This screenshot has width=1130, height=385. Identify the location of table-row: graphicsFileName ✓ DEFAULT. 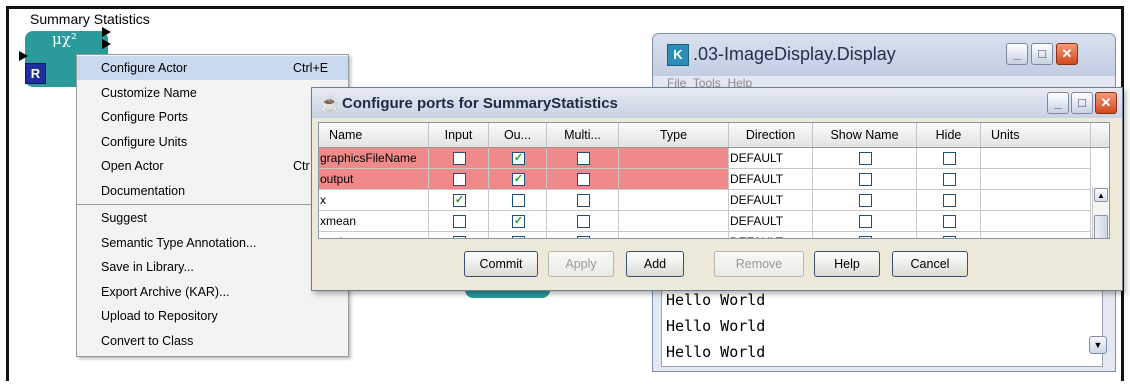
(709, 158).